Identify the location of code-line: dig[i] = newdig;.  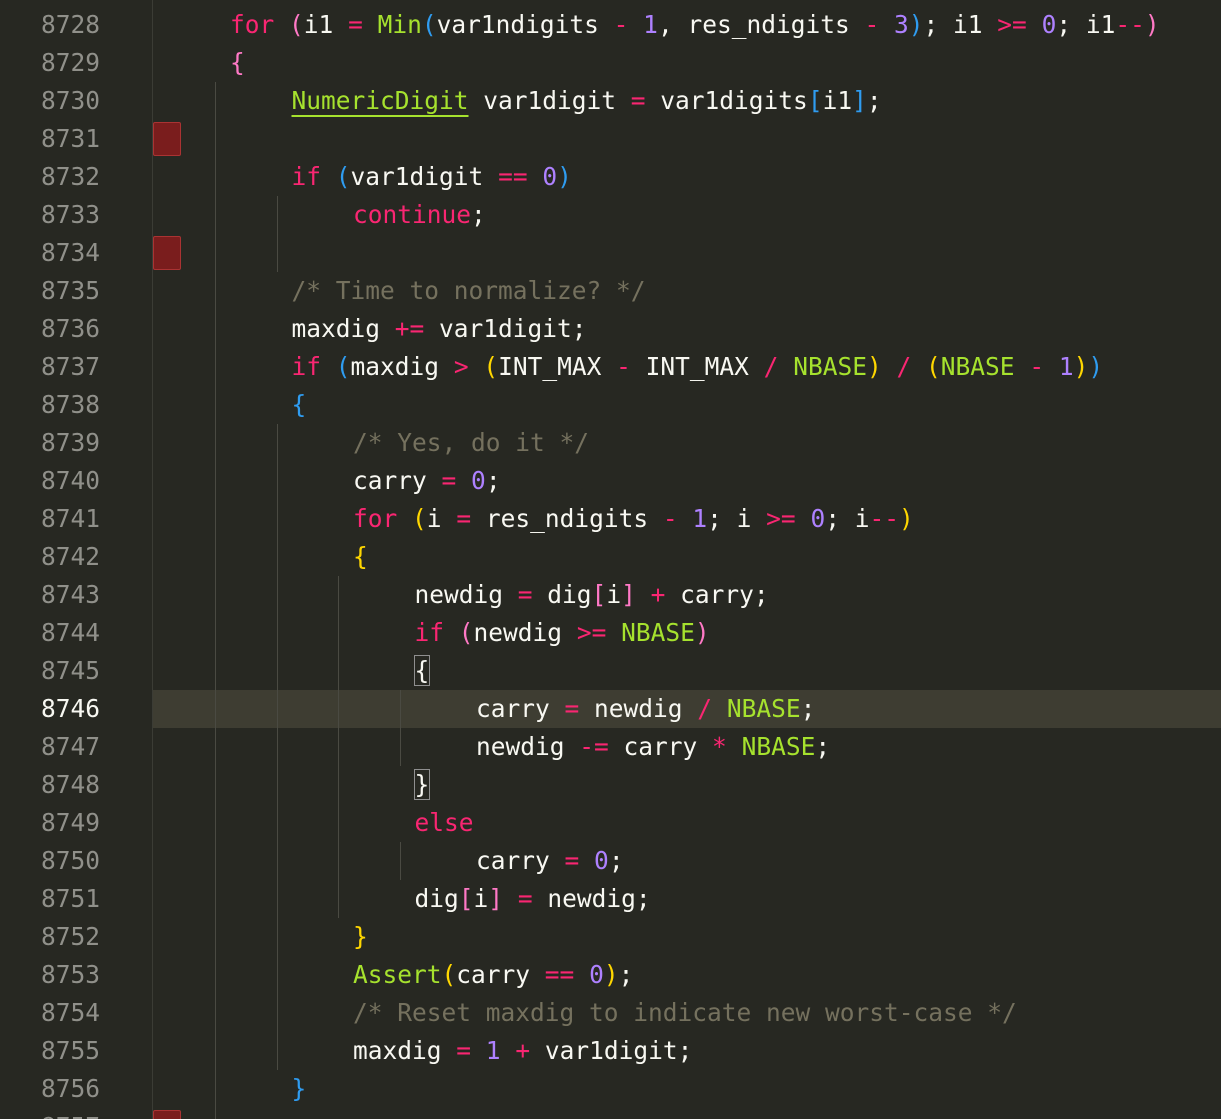
(533, 899).